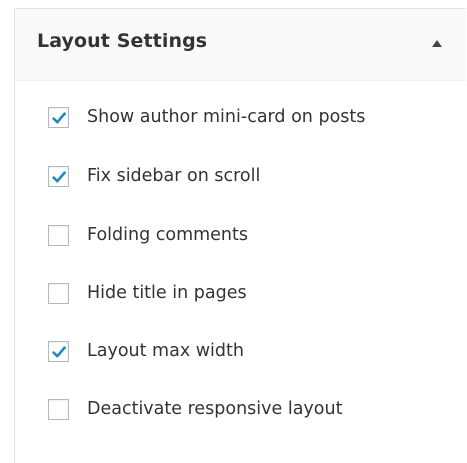 This screenshot has width=467, height=463. I want to click on panel-title: Layout Settings, so click(122, 41).